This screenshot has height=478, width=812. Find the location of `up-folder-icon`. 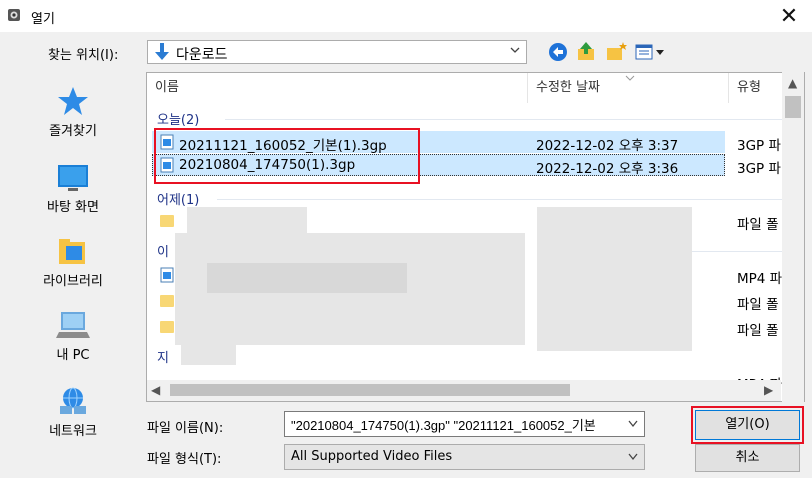

up-folder-icon is located at coordinates (586, 52).